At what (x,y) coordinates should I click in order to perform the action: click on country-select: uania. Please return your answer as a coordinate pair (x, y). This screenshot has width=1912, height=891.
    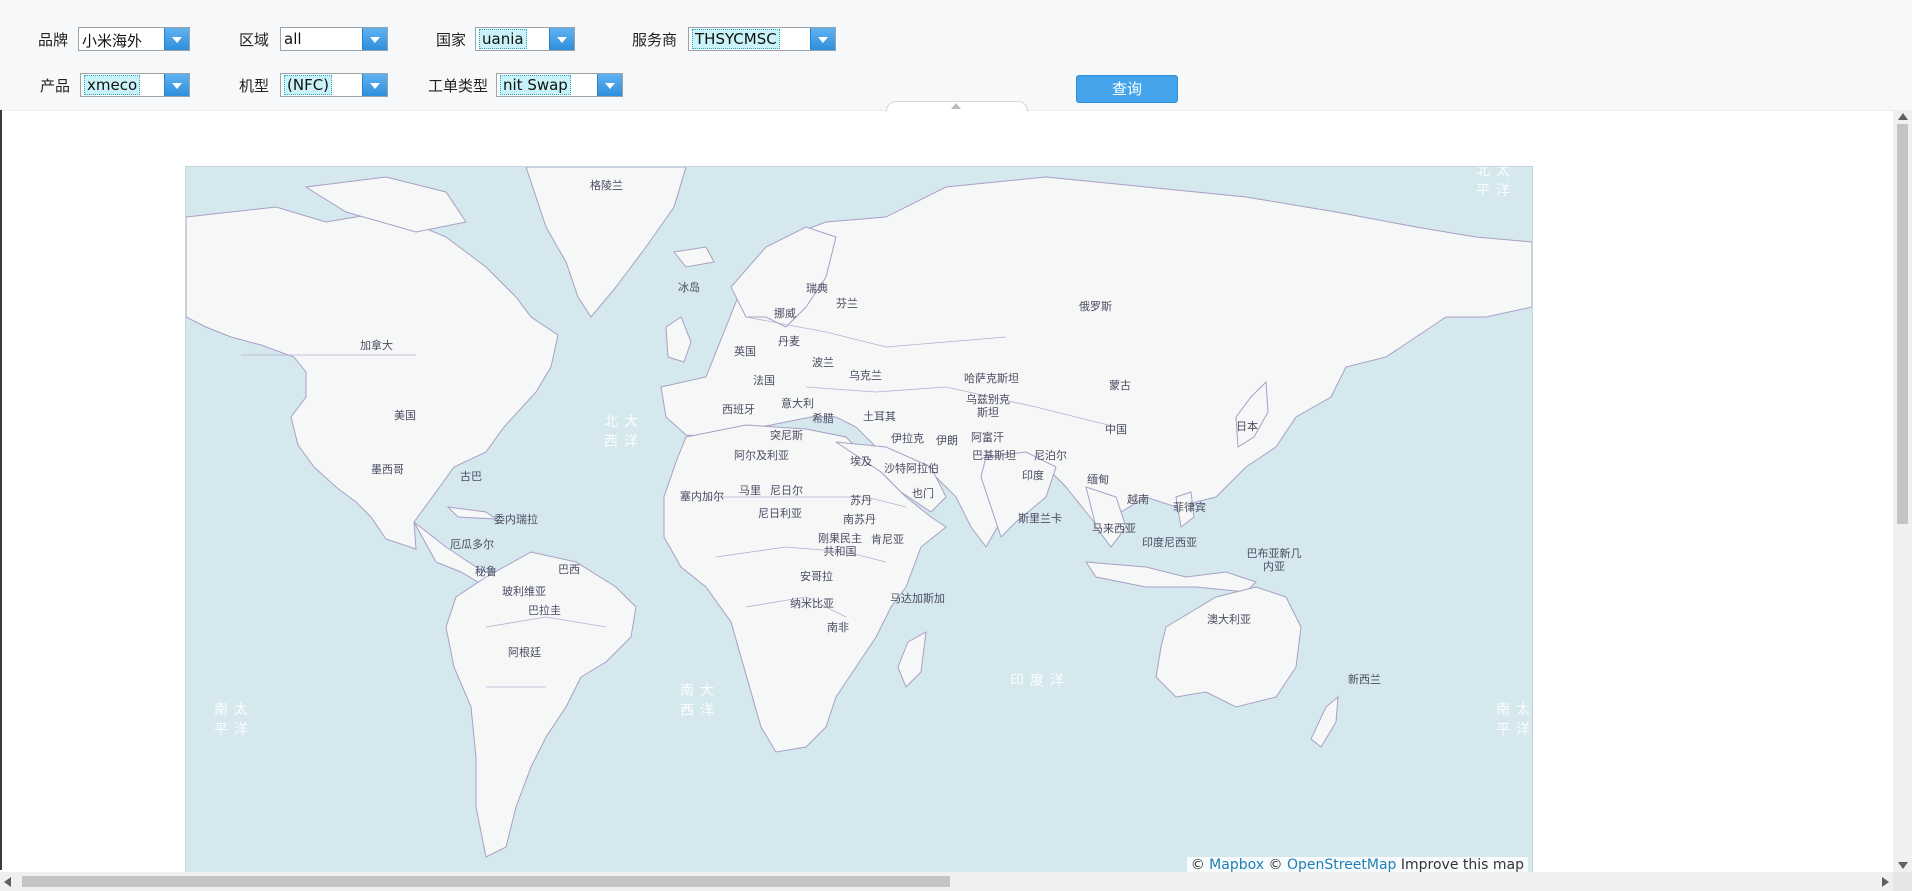
    Looking at the image, I should click on (525, 39).